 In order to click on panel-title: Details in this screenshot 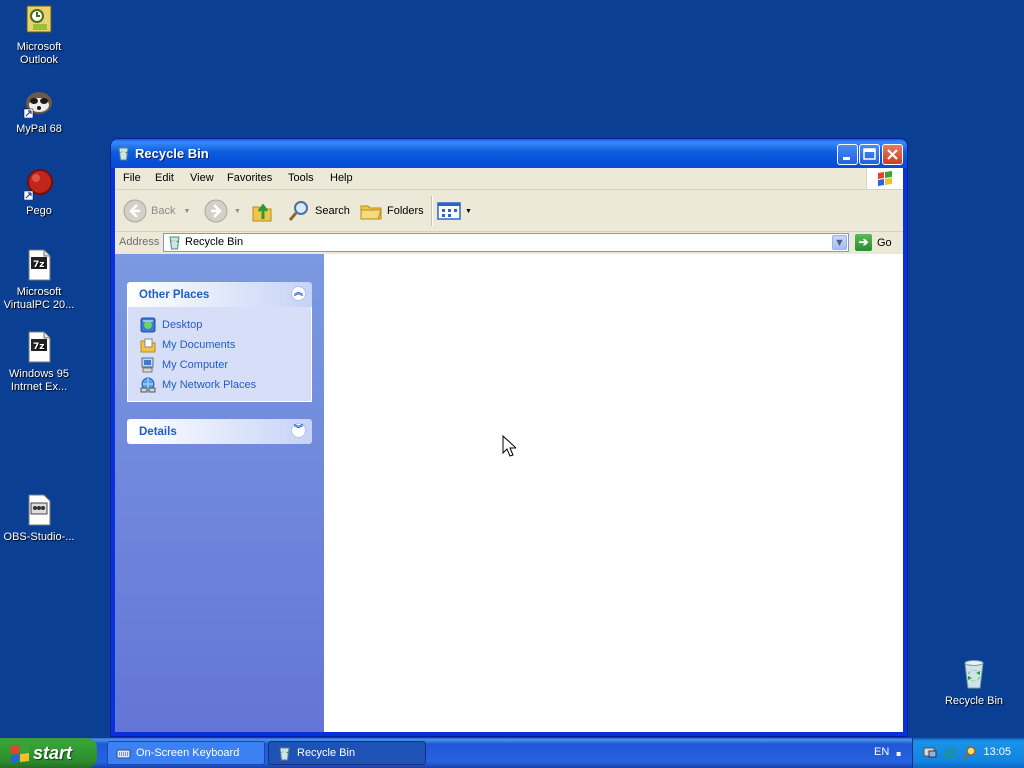, I will do `click(158, 432)`.